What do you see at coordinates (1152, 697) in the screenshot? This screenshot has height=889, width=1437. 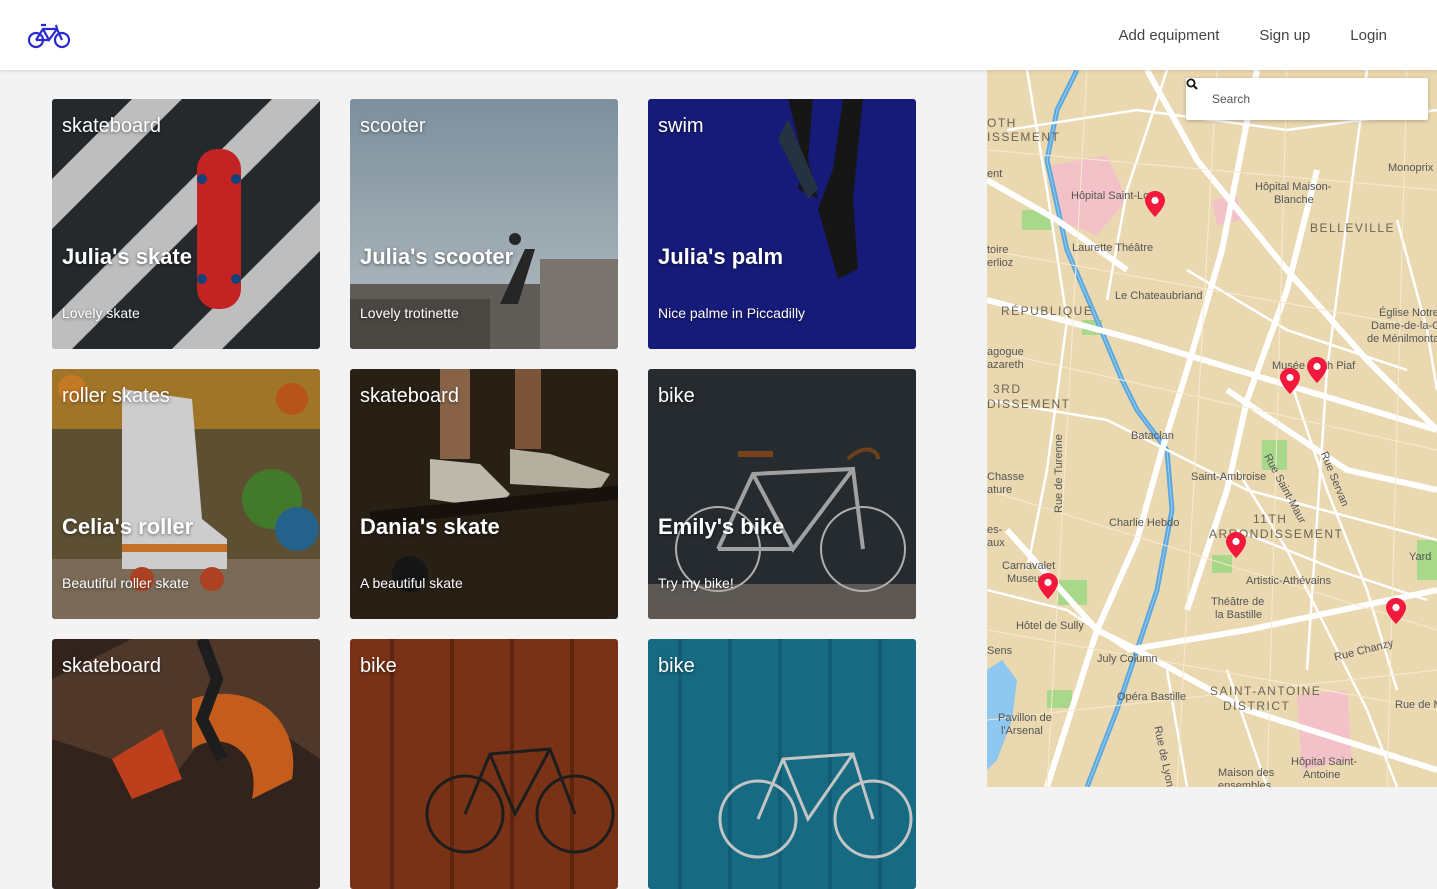 I see `map-label: Opéra Bastille` at bounding box center [1152, 697].